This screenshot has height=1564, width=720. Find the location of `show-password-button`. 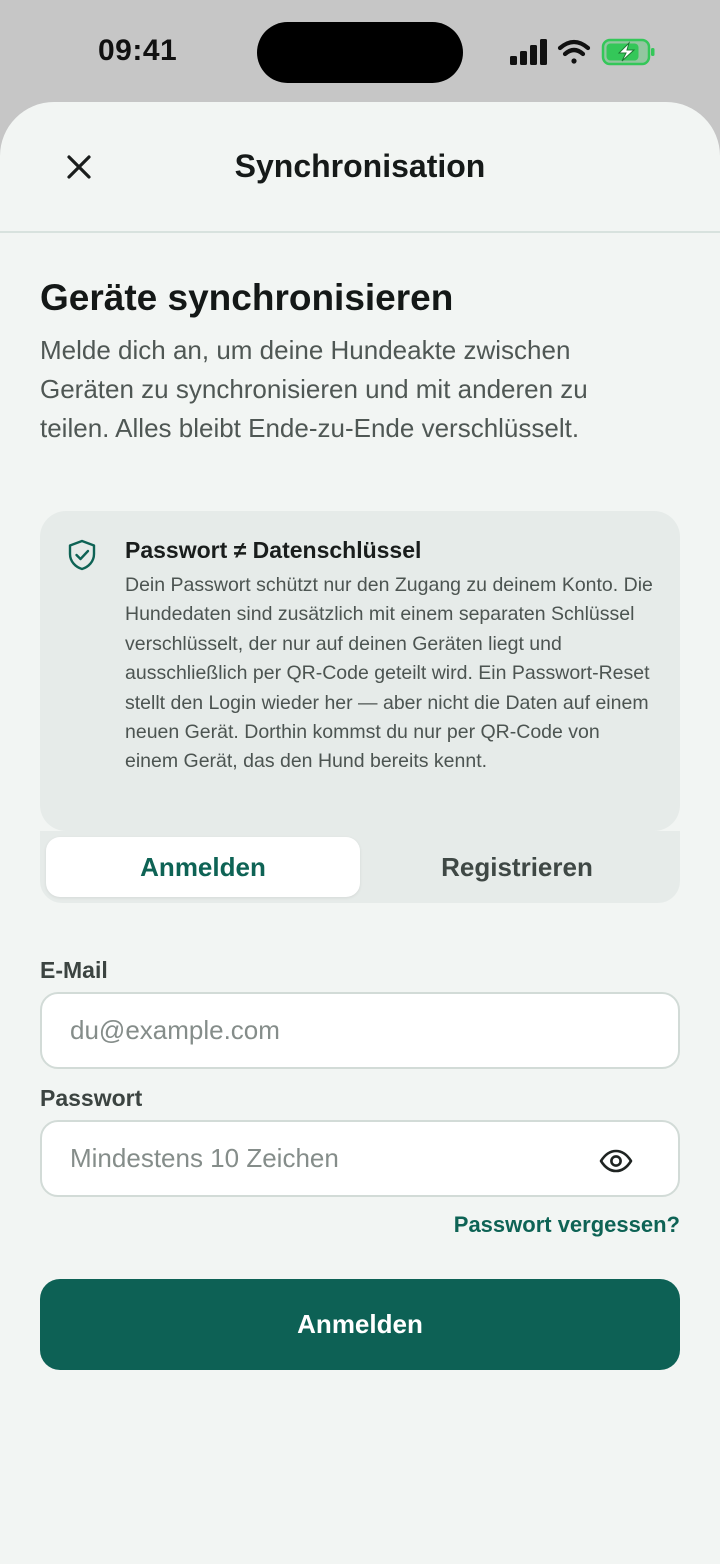

show-password-button is located at coordinates (616, 1161).